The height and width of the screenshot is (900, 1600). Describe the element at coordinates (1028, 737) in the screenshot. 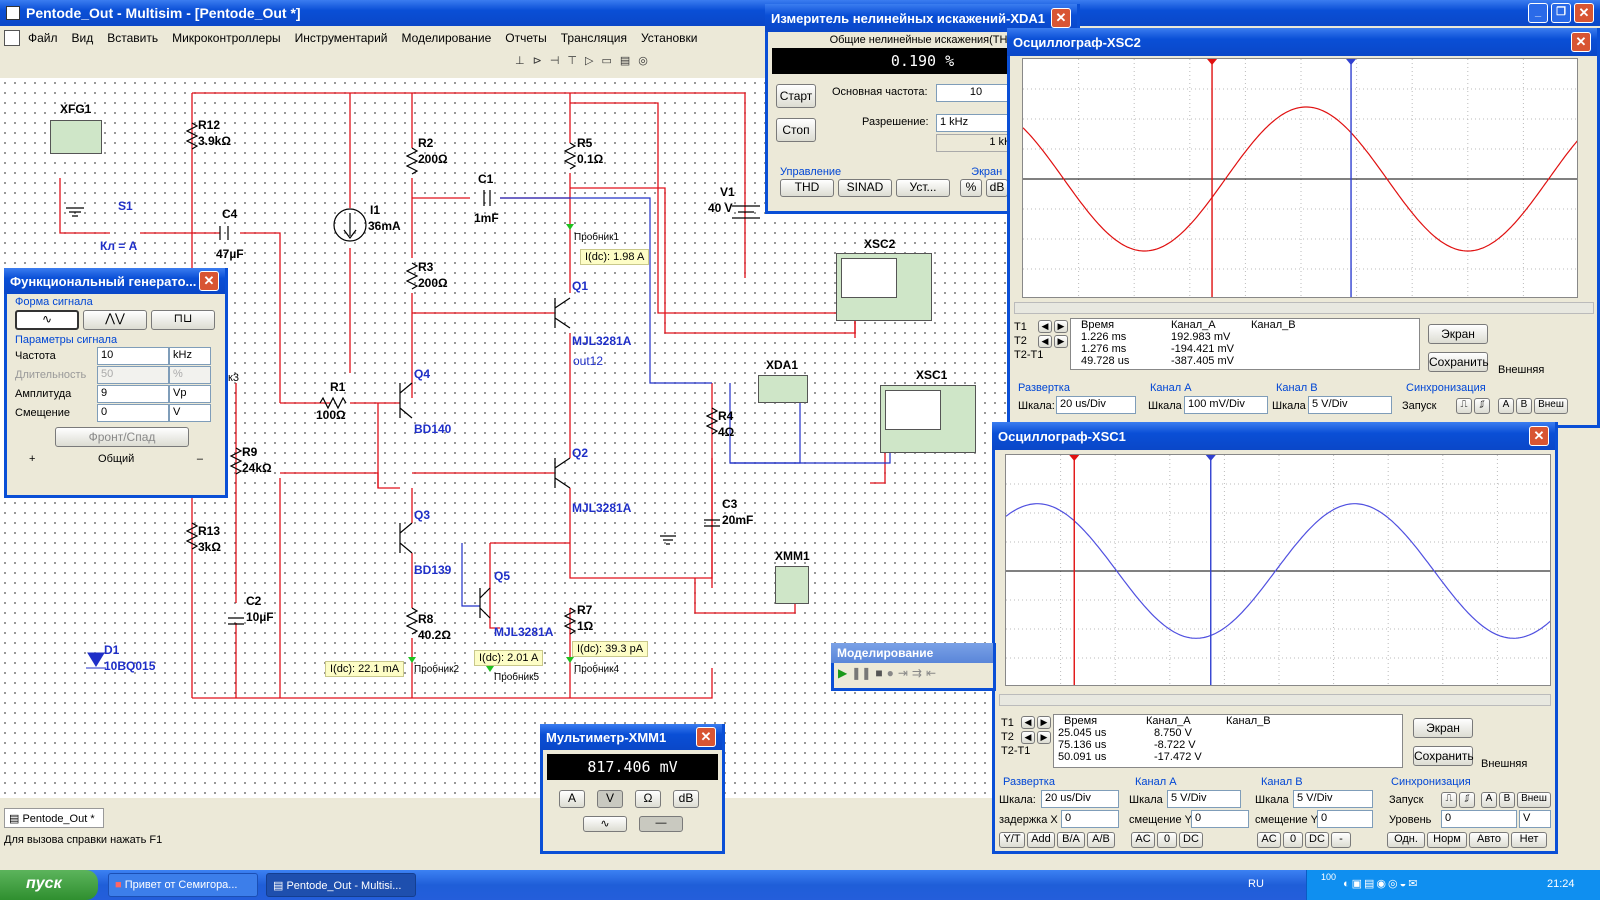

I see `xsc1-t2-left: ◀` at that location.